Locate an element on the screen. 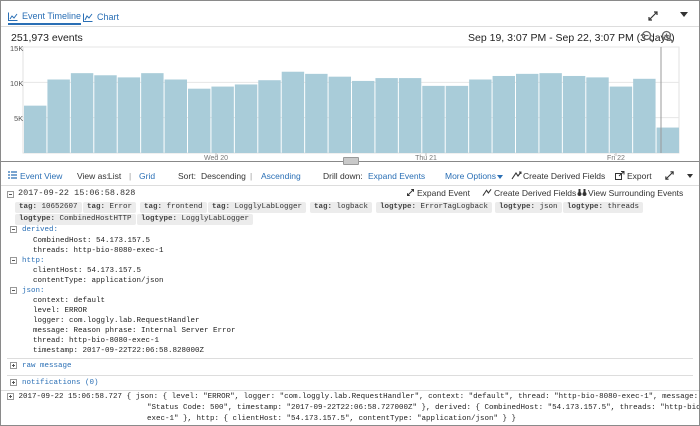 Image resolution: width=700 pixels, height=426 pixels. tab-label: Event Timeline is located at coordinates (52, 16).